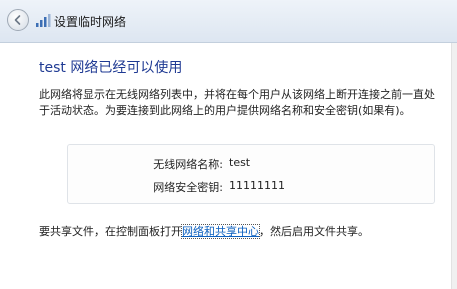 This screenshot has height=289, width=457. Describe the element at coordinates (111, 68) in the screenshot. I see `page-heading: test 网络已经可以使用` at that location.